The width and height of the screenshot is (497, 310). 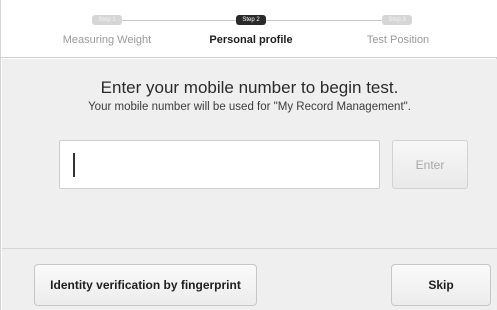 What do you see at coordinates (251, 40) in the screenshot?
I see `step-2-label: Personal profile` at bounding box center [251, 40].